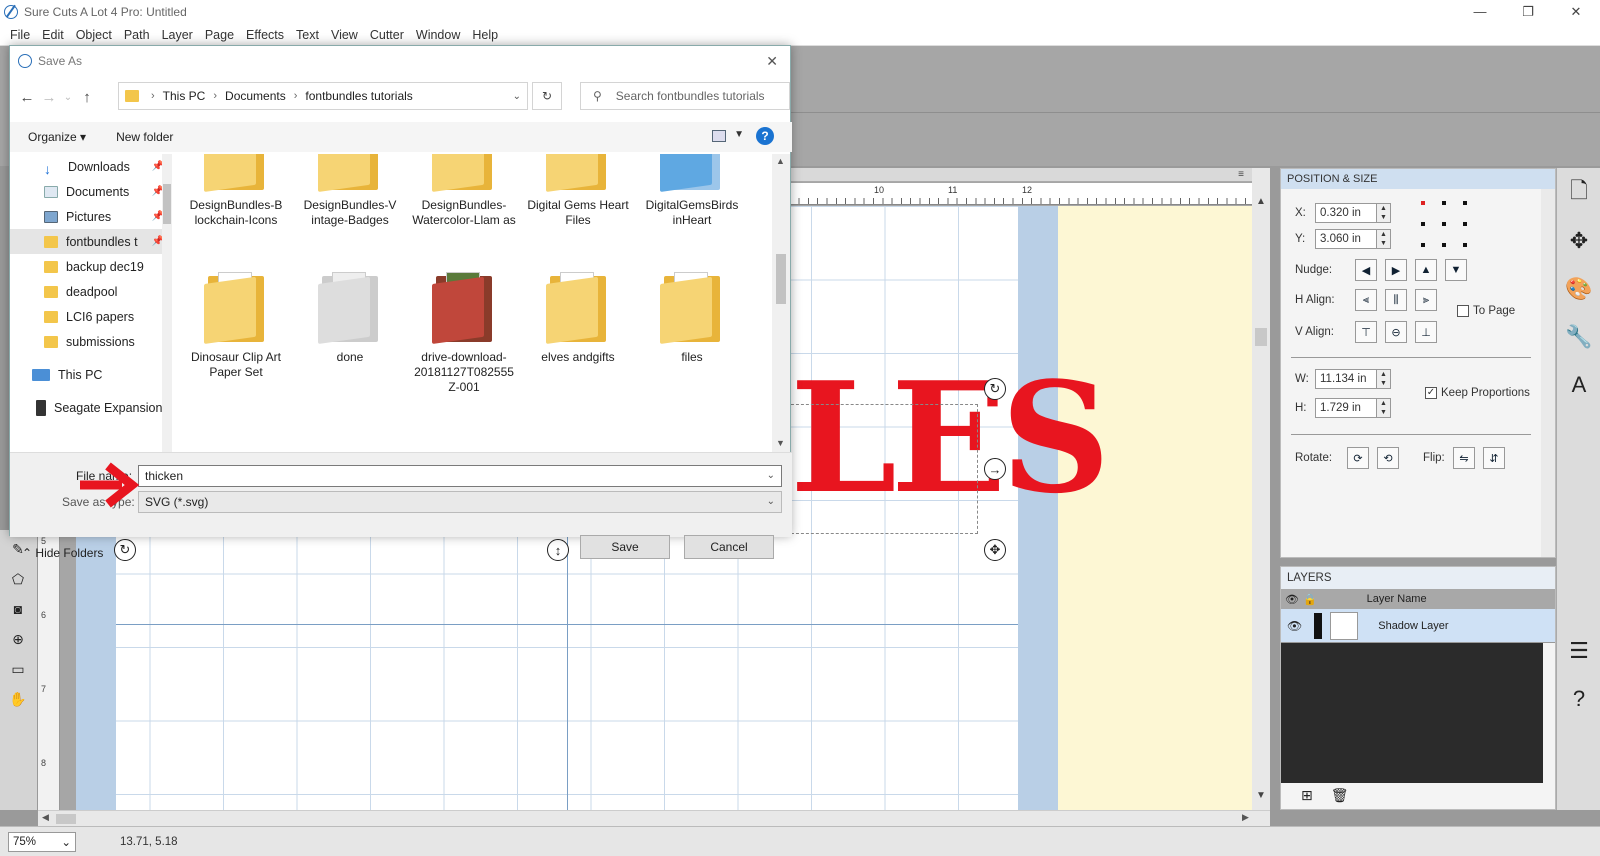  I want to click on align-right-icon: ⫸, so click(1426, 300).